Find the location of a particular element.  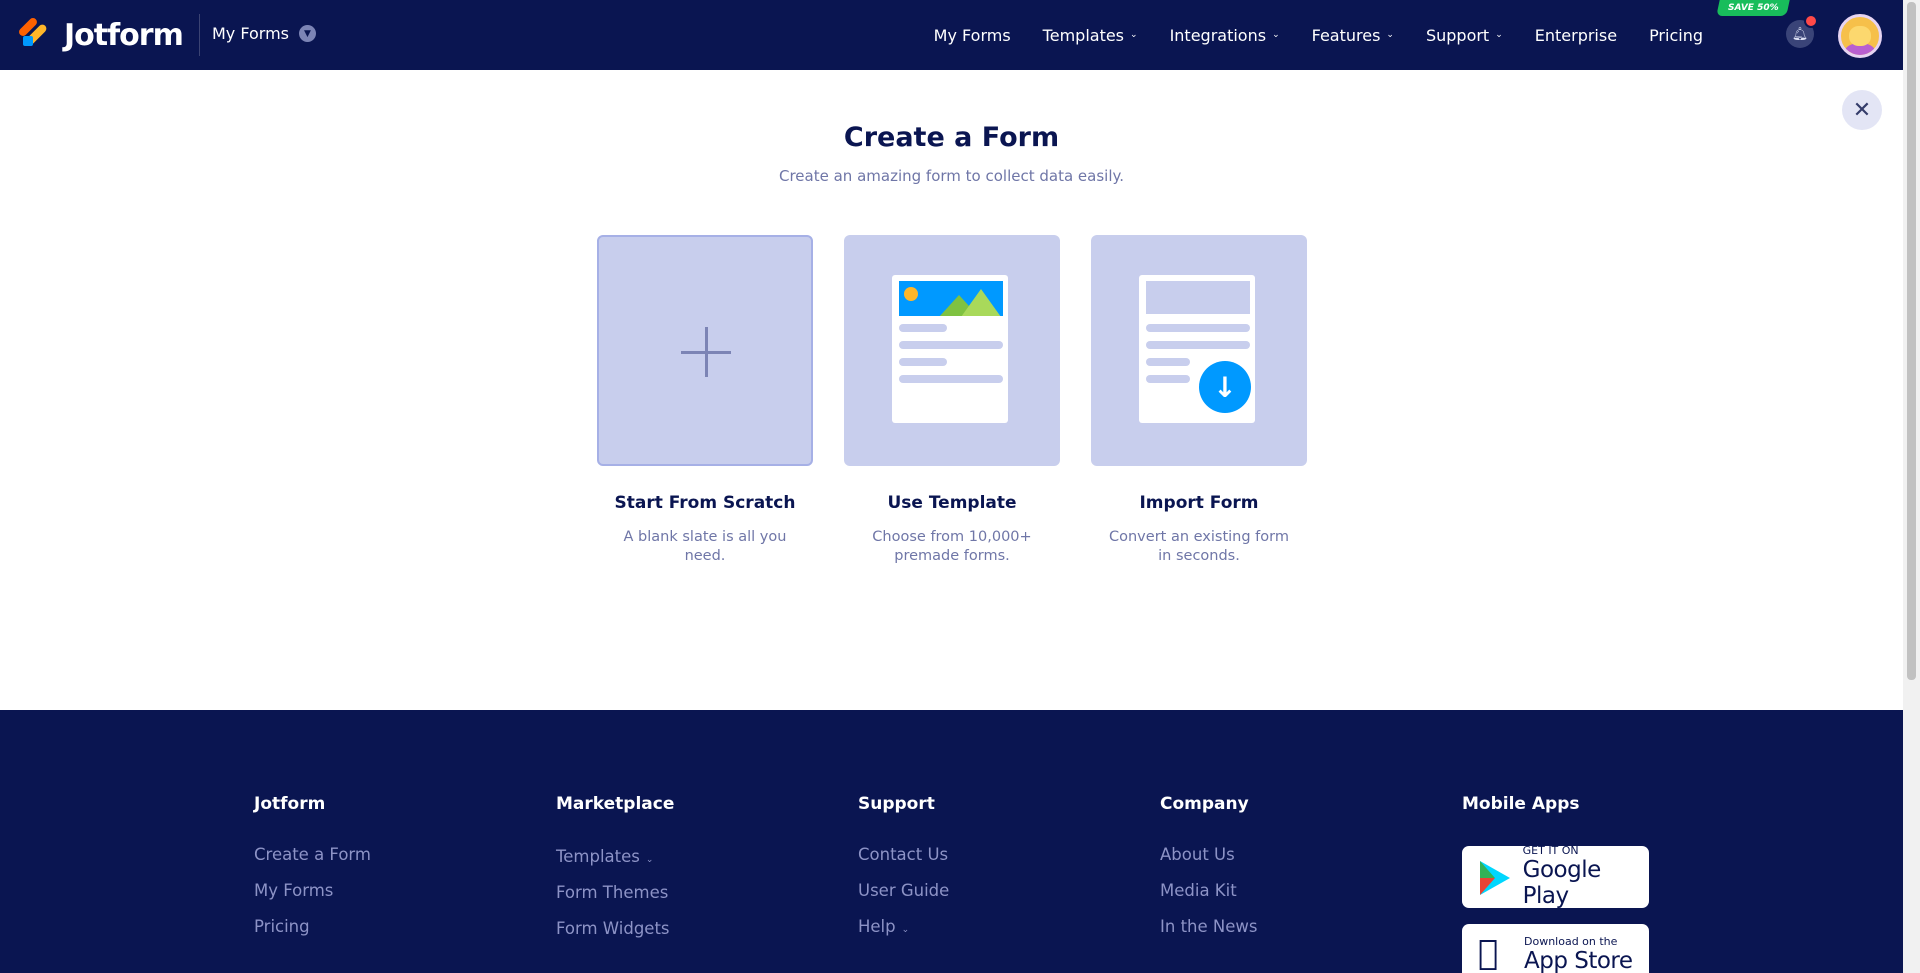

card-tile: ↓ is located at coordinates (1199, 350).